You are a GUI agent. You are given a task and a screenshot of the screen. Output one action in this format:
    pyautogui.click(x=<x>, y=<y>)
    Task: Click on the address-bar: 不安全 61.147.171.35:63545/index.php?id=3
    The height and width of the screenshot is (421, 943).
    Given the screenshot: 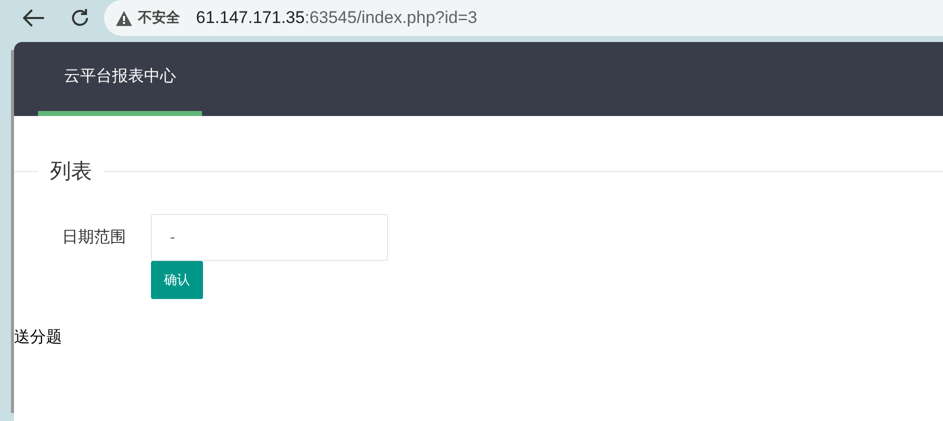 What is the action you would take?
    pyautogui.click(x=523, y=18)
    